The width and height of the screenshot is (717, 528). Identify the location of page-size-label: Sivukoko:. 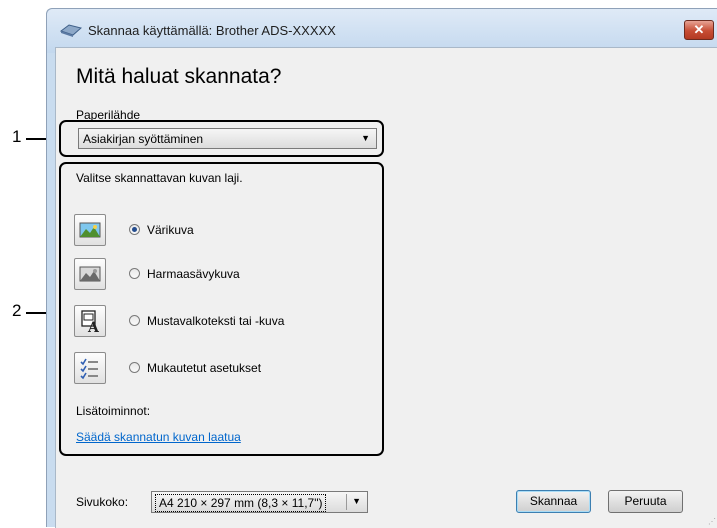
(102, 502).